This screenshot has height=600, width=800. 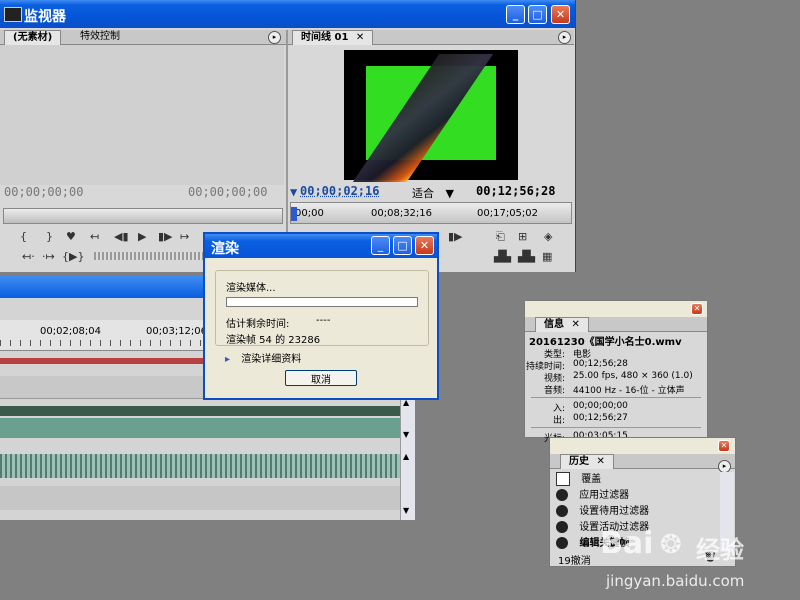 What do you see at coordinates (271, 359) in the screenshot?
I see `details-label: 渲染详细资料` at bounding box center [271, 359].